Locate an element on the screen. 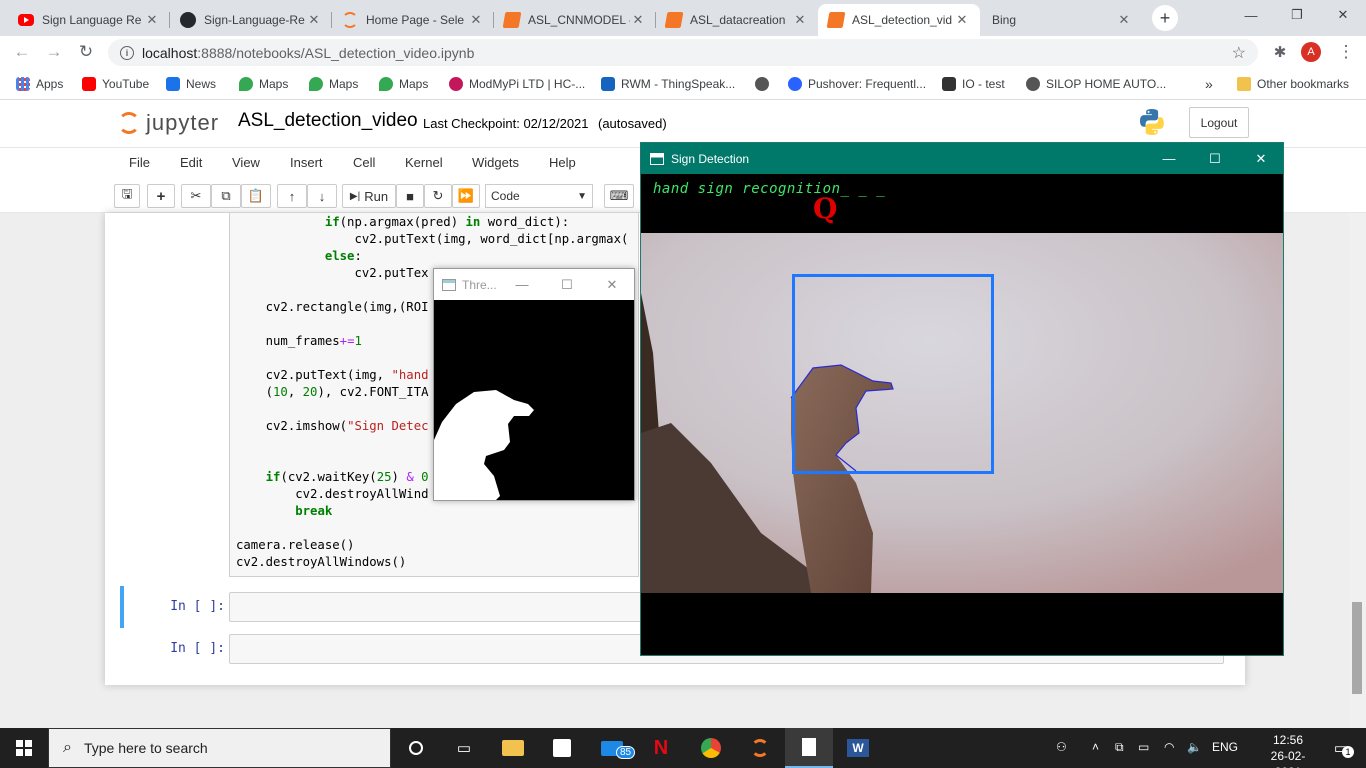 Image resolution: width=1366 pixels, height=768 pixels. menu-help: Help is located at coordinates (562, 162).